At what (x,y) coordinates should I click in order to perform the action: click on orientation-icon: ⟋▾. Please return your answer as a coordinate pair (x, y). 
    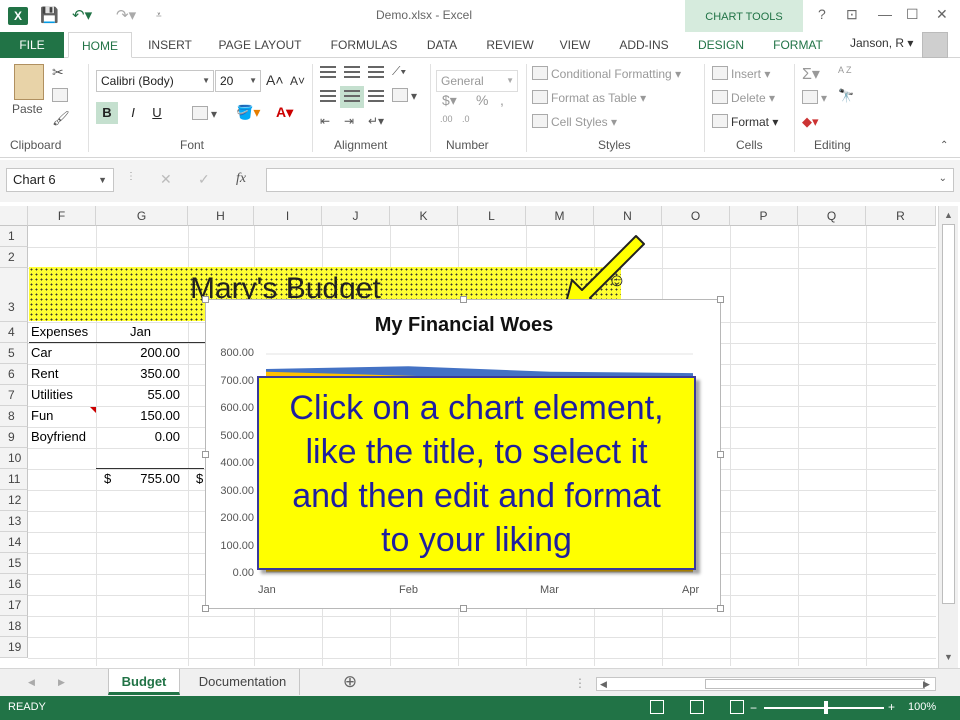
    Looking at the image, I should click on (399, 71).